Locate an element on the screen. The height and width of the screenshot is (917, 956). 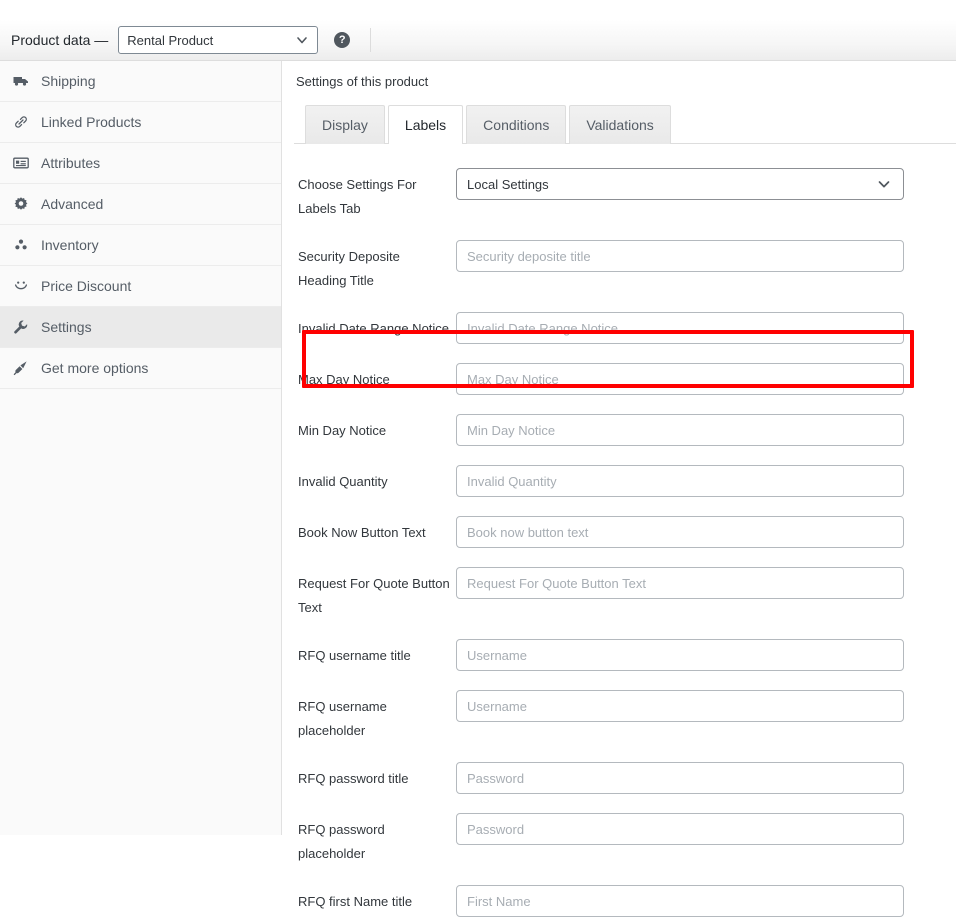
sidebar-item-label: Settings is located at coordinates (66, 327).